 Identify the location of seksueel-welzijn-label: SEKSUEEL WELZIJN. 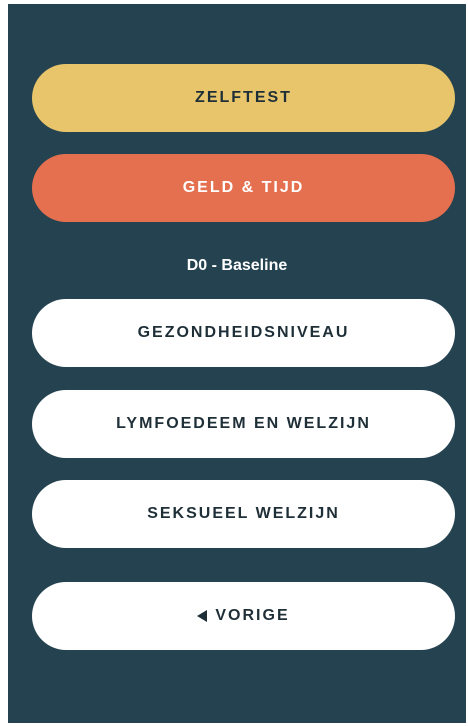
(243, 513).